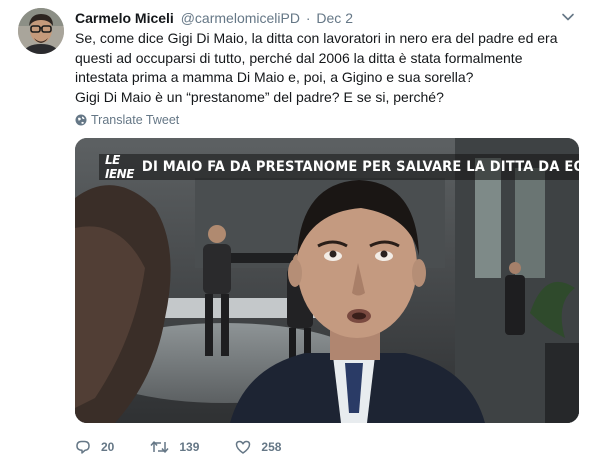 The image size is (589, 457). What do you see at coordinates (135, 120) in the screenshot?
I see `translate-label: Translate Tweet` at bounding box center [135, 120].